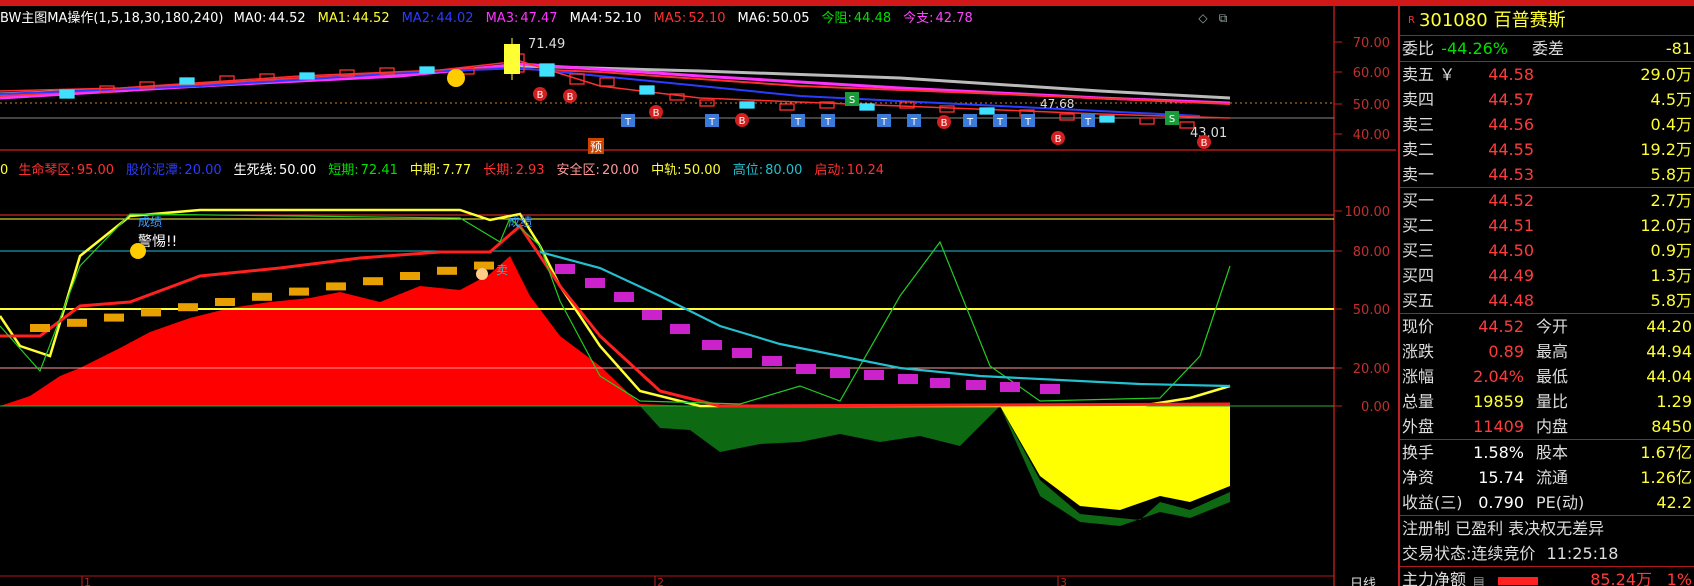  What do you see at coordinates (1666, 452) in the screenshot?
I see `stat-value-2: 1.67亿` at bounding box center [1666, 452].